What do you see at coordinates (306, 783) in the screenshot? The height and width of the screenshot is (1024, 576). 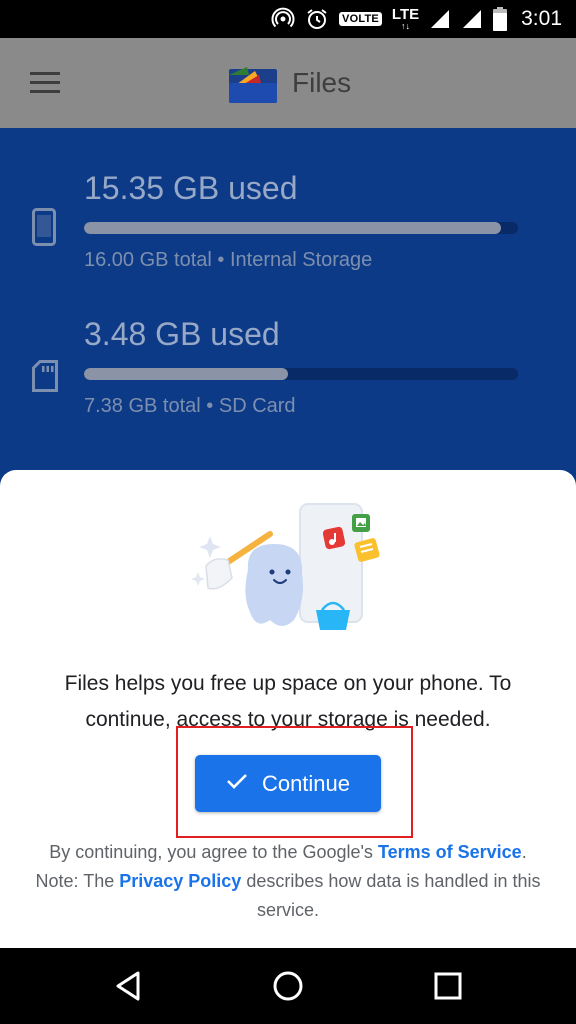 I see `continue-label: Continue` at bounding box center [306, 783].